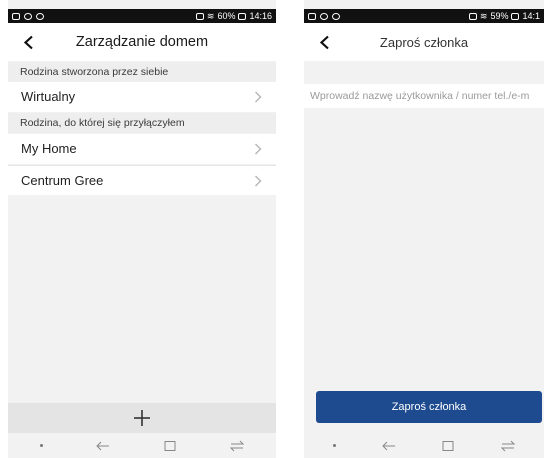  I want to click on family-label: Centrum Gree, so click(62, 180).